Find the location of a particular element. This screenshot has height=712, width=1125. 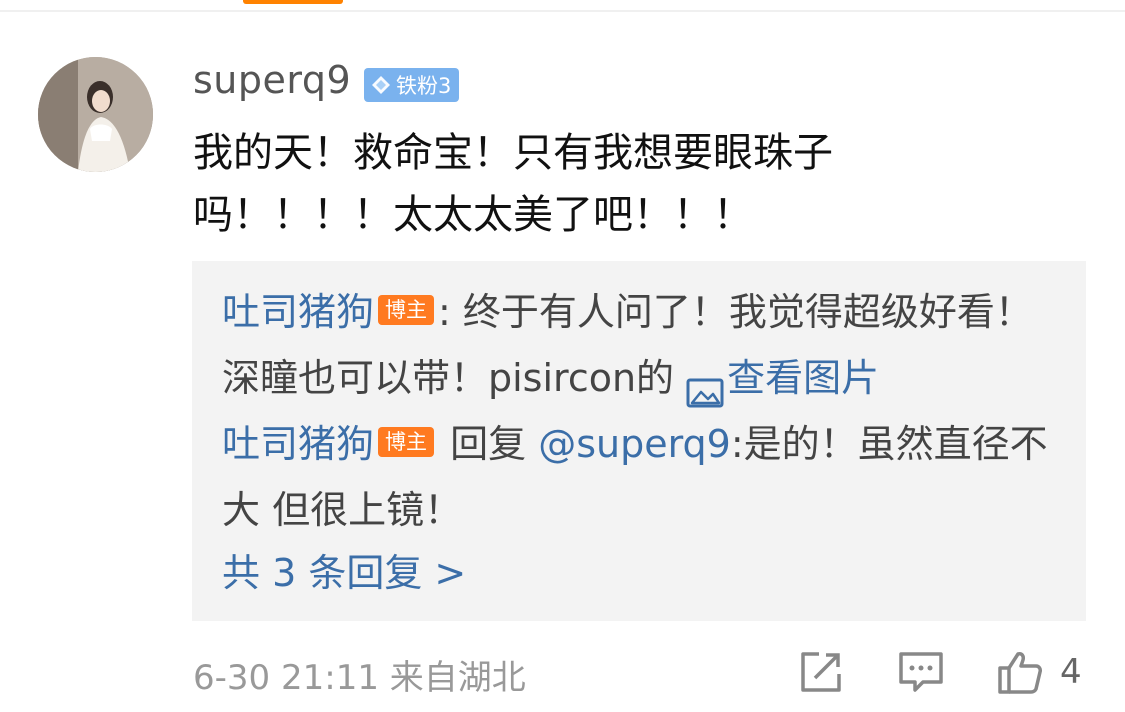

share-icon is located at coordinates (821, 672).